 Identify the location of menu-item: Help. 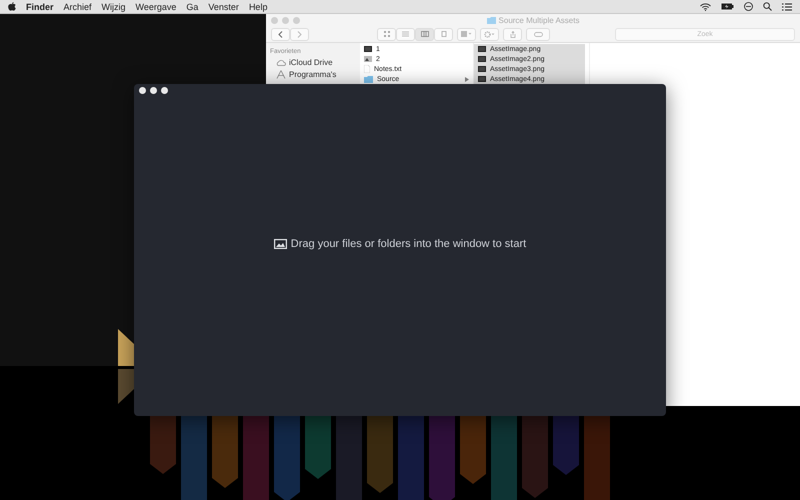
(258, 7).